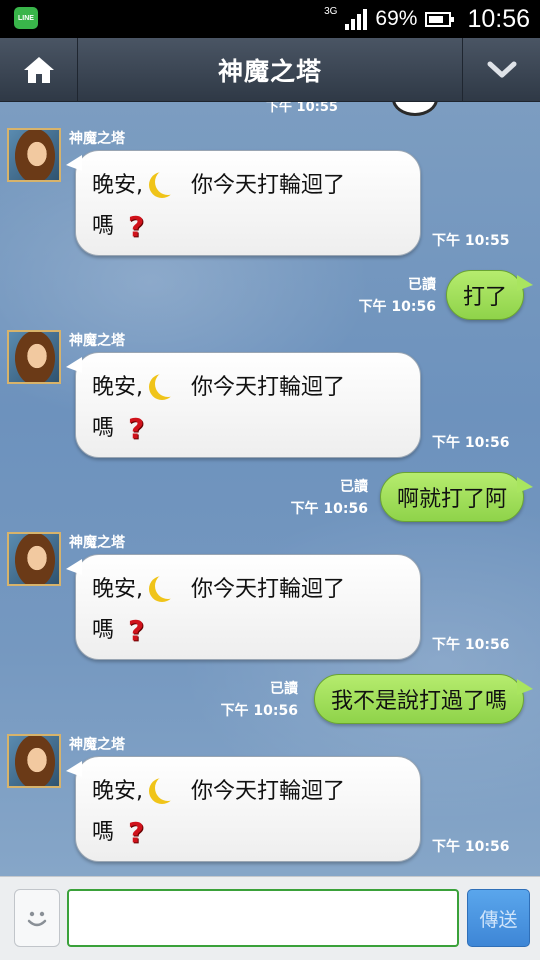 This screenshot has height=960, width=540. I want to click on message-time: 下午 10:55, so click(471, 241).